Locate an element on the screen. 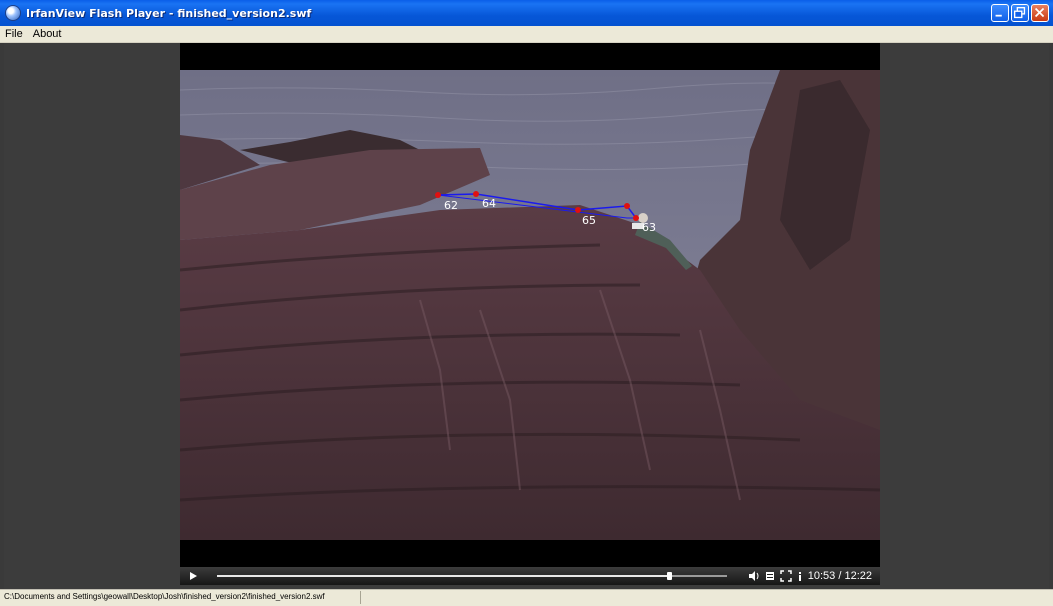  restore-button is located at coordinates (1020, 13).